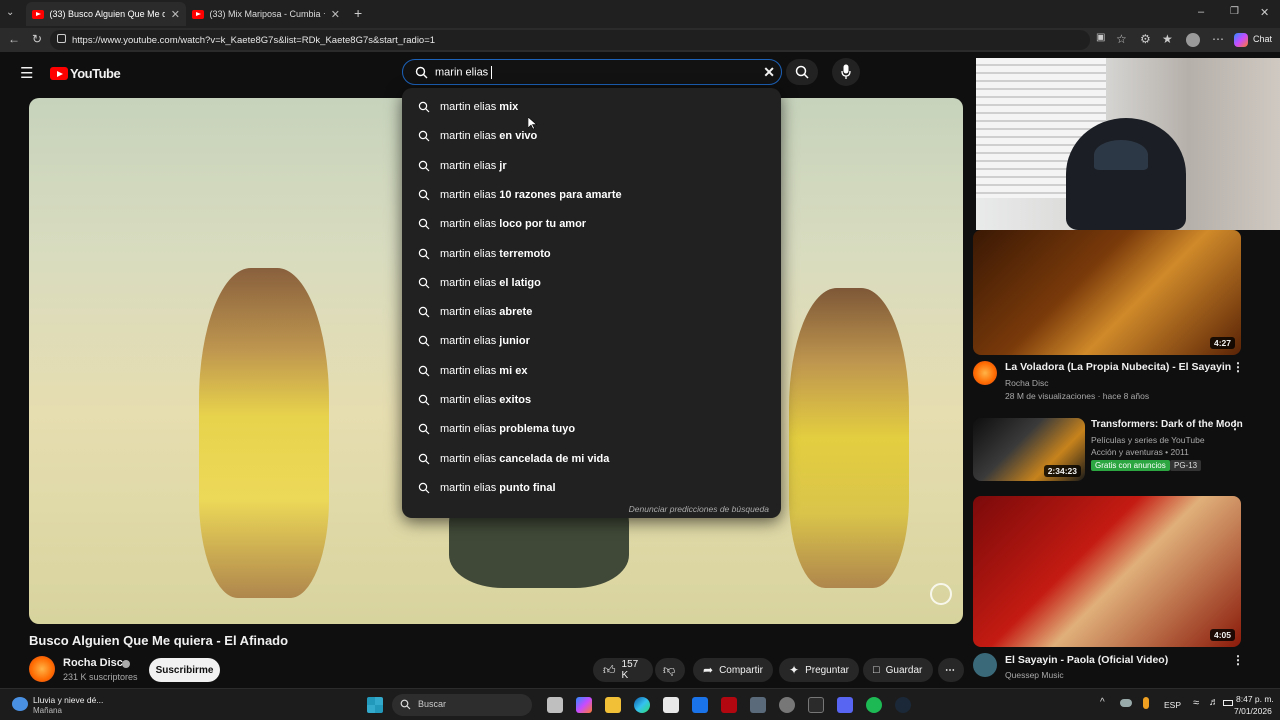  I want to click on search-button, so click(802, 72).